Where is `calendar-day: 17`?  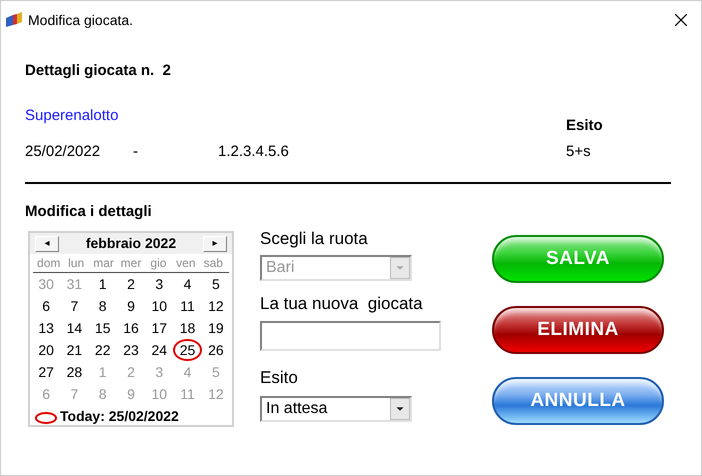
calendar-day: 17 is located at coordinates (159, 328).